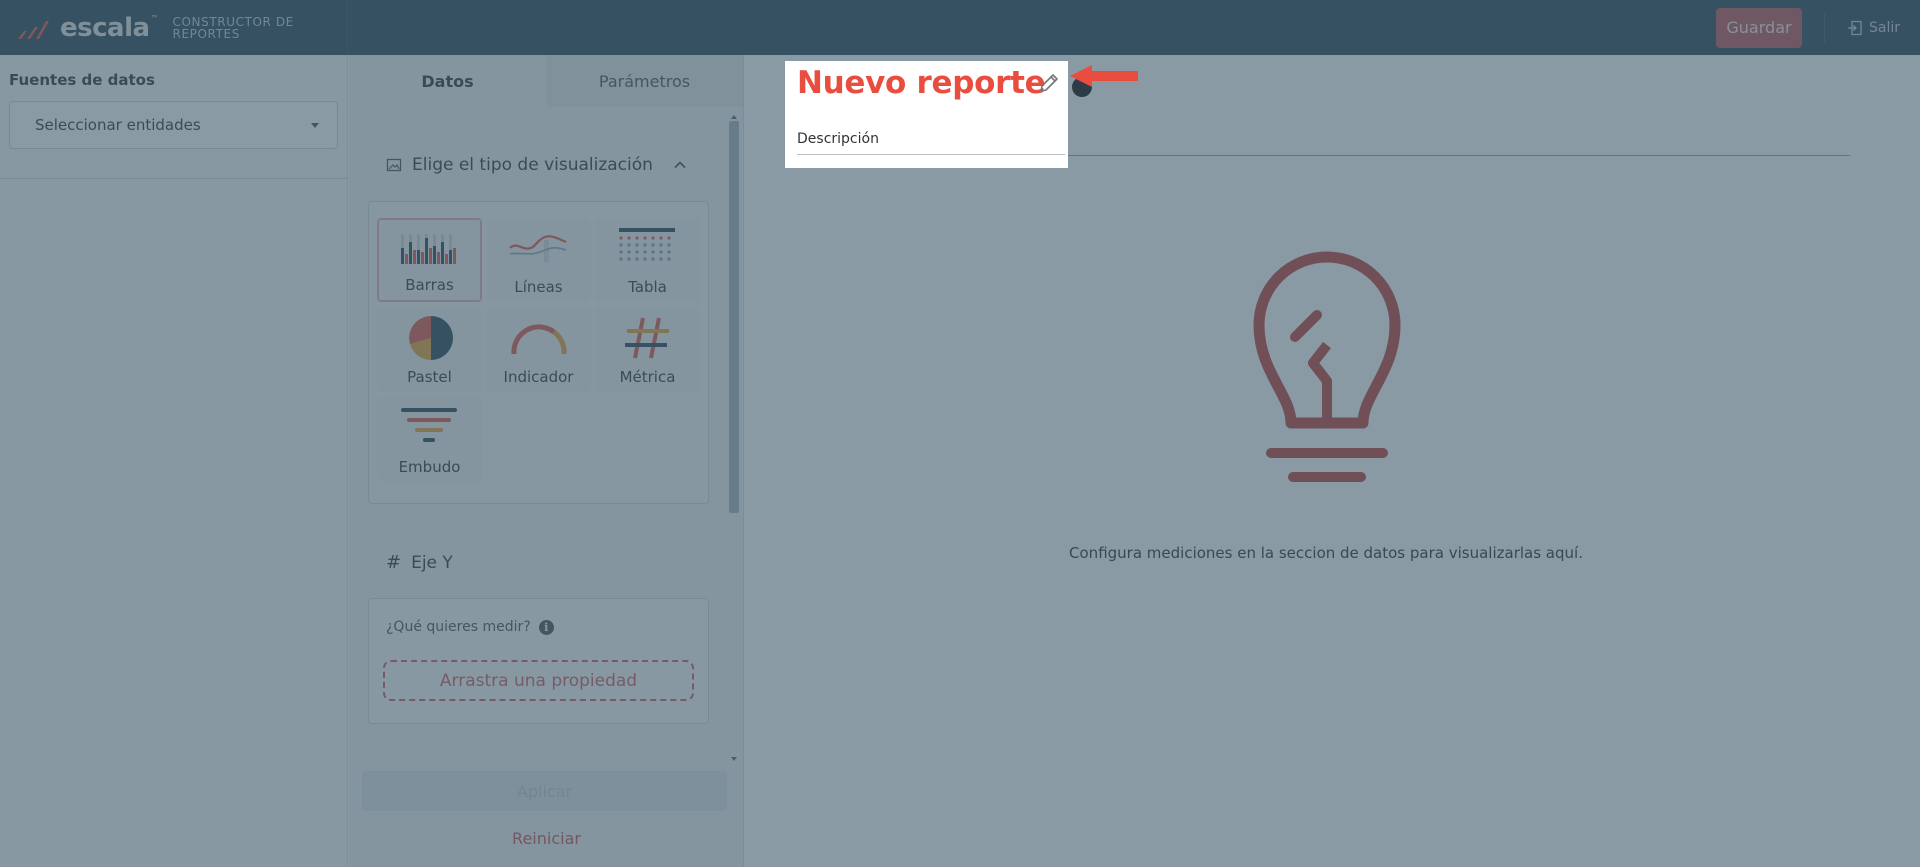 Image resolution: width=1920 pixels, height=867 pixels. I want to click on y-axis-header: # Eje Y, so click(419, 562).